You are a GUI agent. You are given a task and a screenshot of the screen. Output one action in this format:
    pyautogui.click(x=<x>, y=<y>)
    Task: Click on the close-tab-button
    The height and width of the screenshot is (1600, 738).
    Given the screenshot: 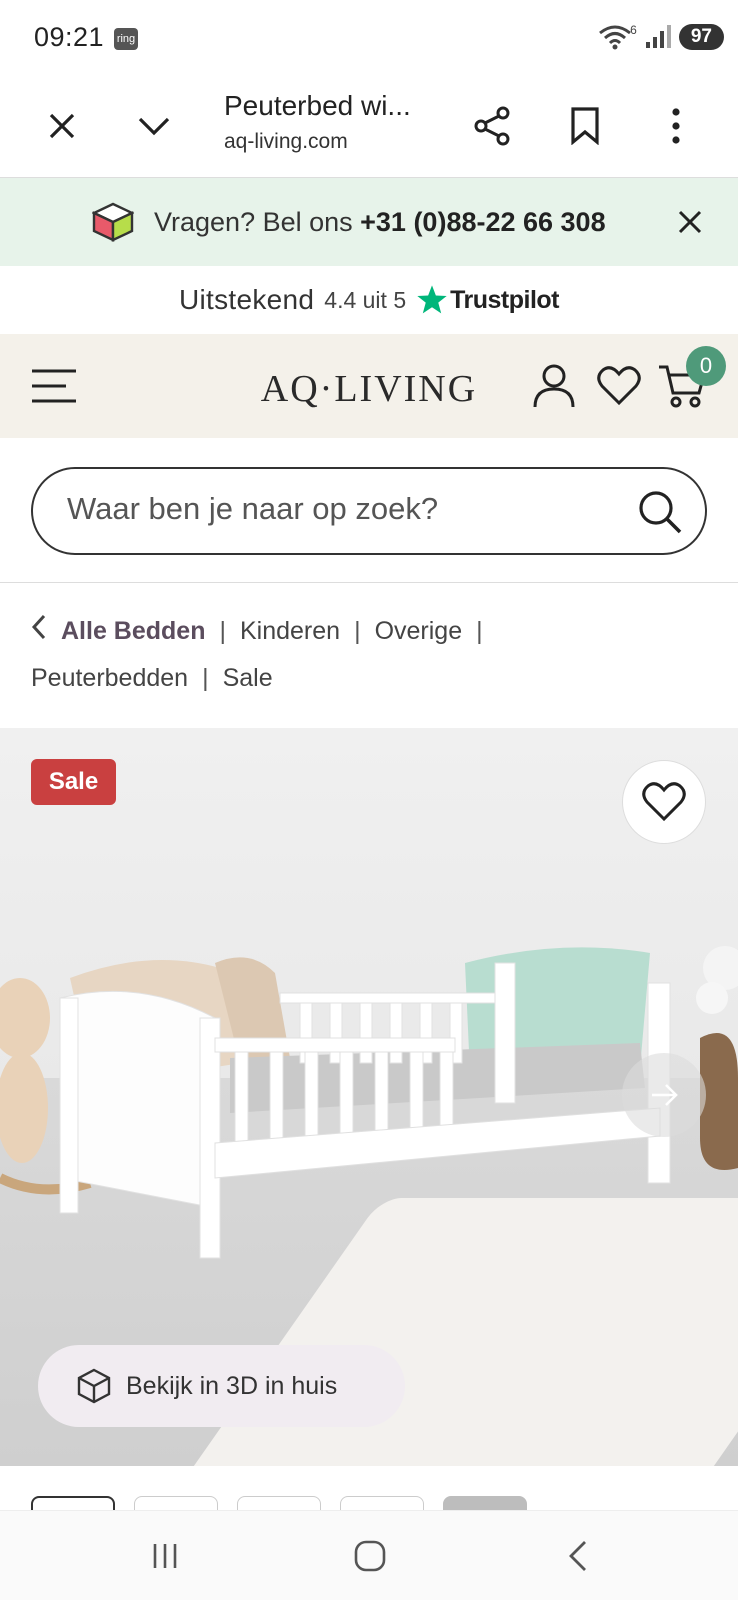 What is the action you would take?
    pyautogui.click(x=62, y=126)
    